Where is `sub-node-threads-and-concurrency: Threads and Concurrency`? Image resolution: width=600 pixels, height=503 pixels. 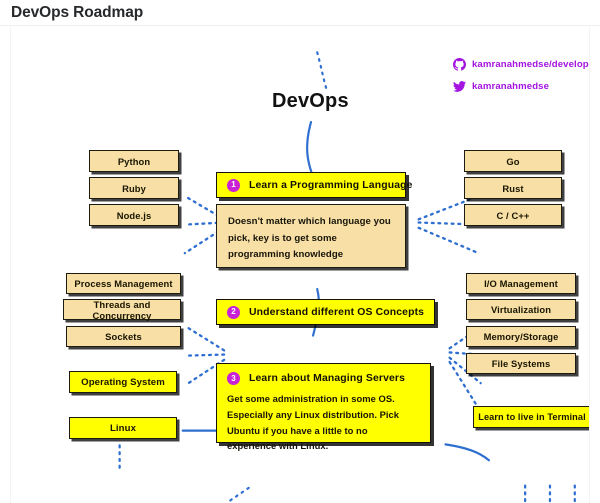
sub-node-threads-and-concurrency: Threads and Concurrency is located at coordinates (122, 310).